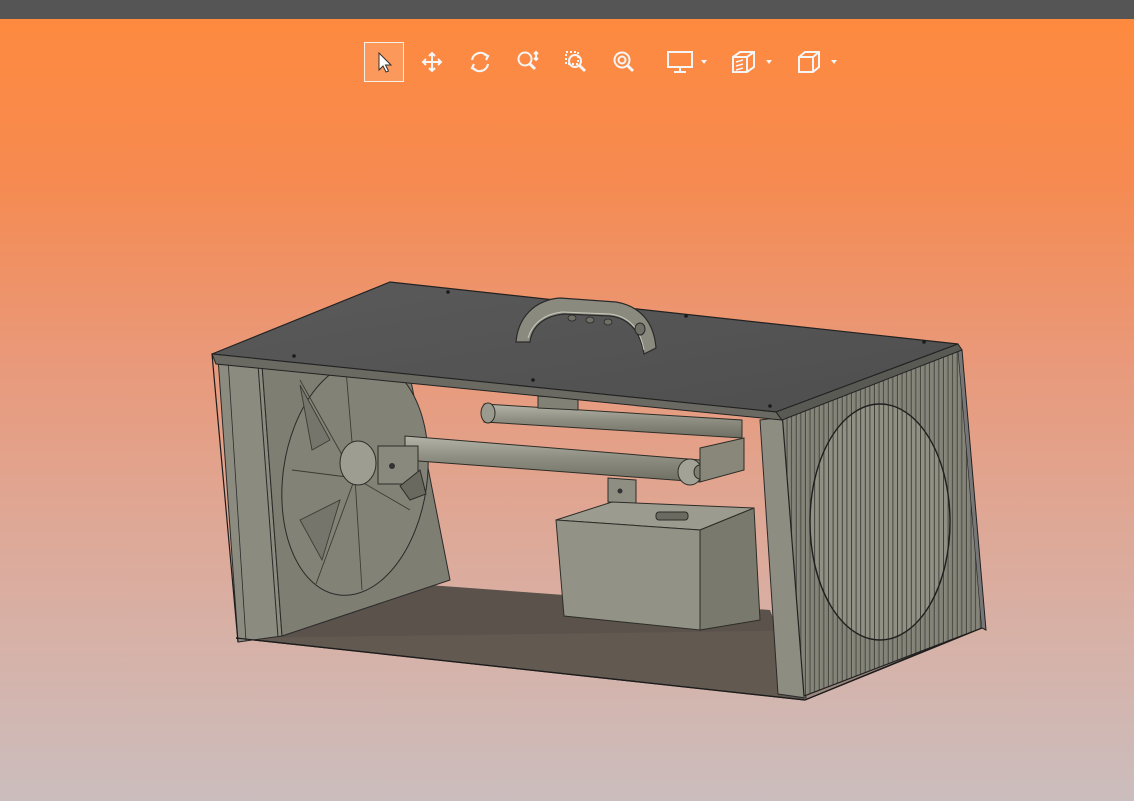 The image size is (1134, 801). What do you see at coordinates (680, 62) in the screenshot?
I see `monitor-icon` at bounding box center [680, 62].